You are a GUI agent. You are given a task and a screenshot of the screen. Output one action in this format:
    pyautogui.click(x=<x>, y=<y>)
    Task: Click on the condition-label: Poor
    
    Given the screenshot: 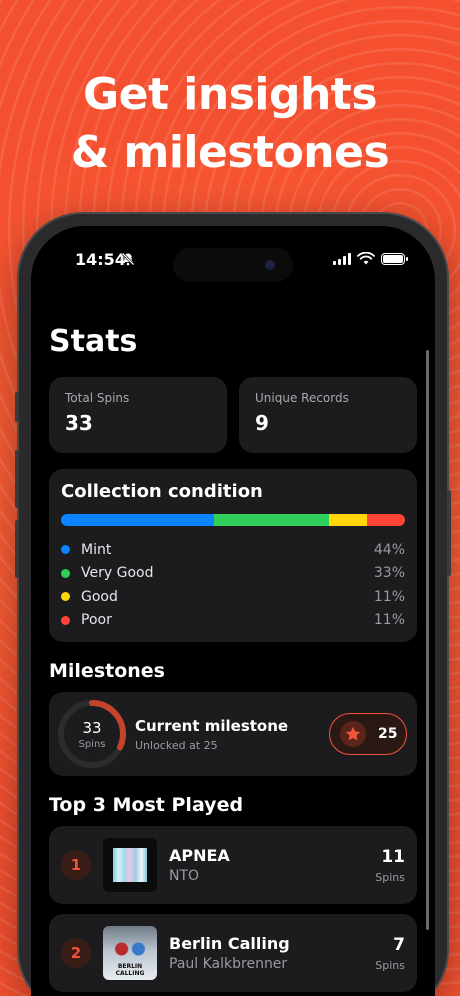 What is the action you would take?
    pyautogui.click(x=96, y=620)
    